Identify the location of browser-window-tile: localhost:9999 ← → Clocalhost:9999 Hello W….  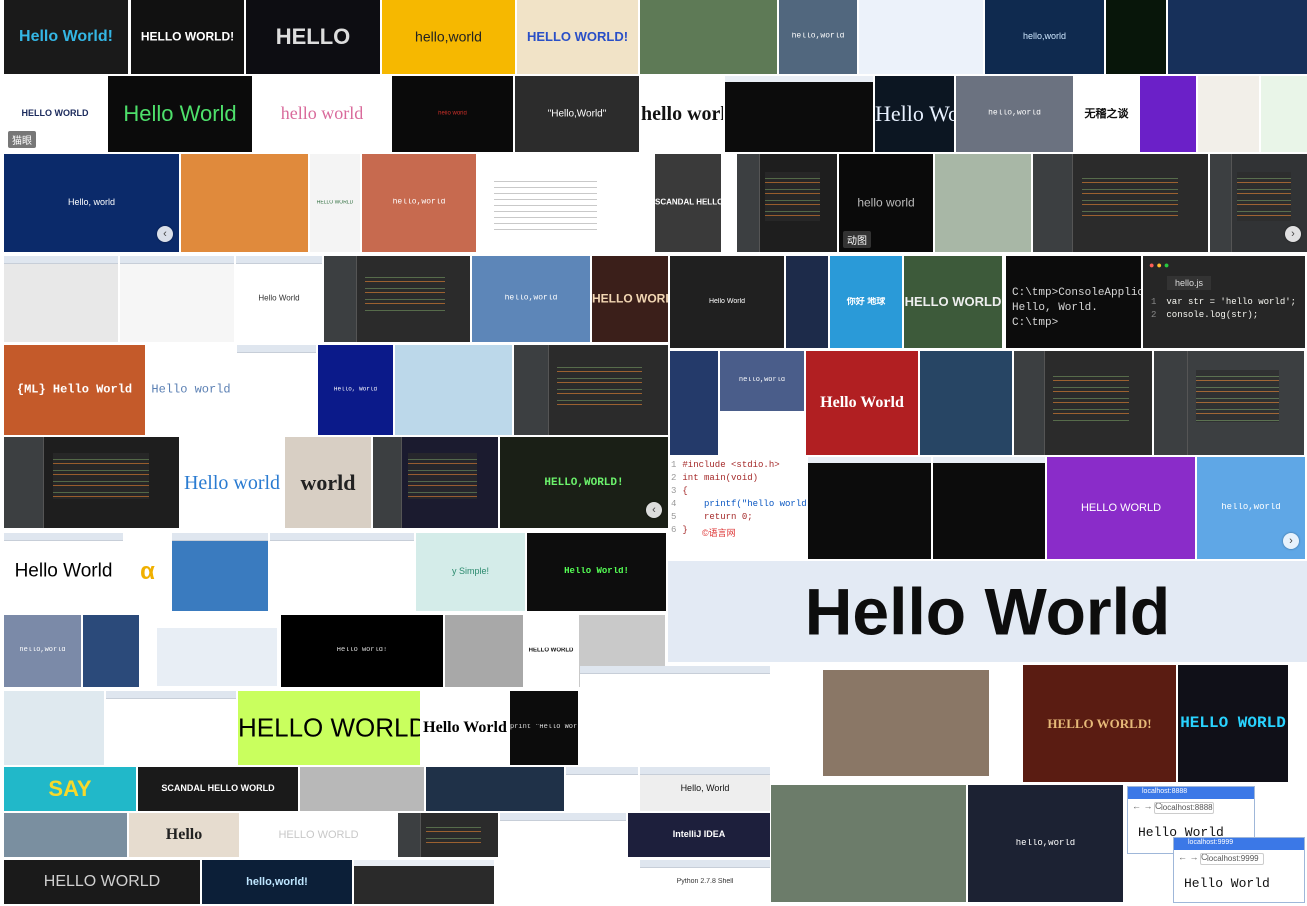
(1239, 870).